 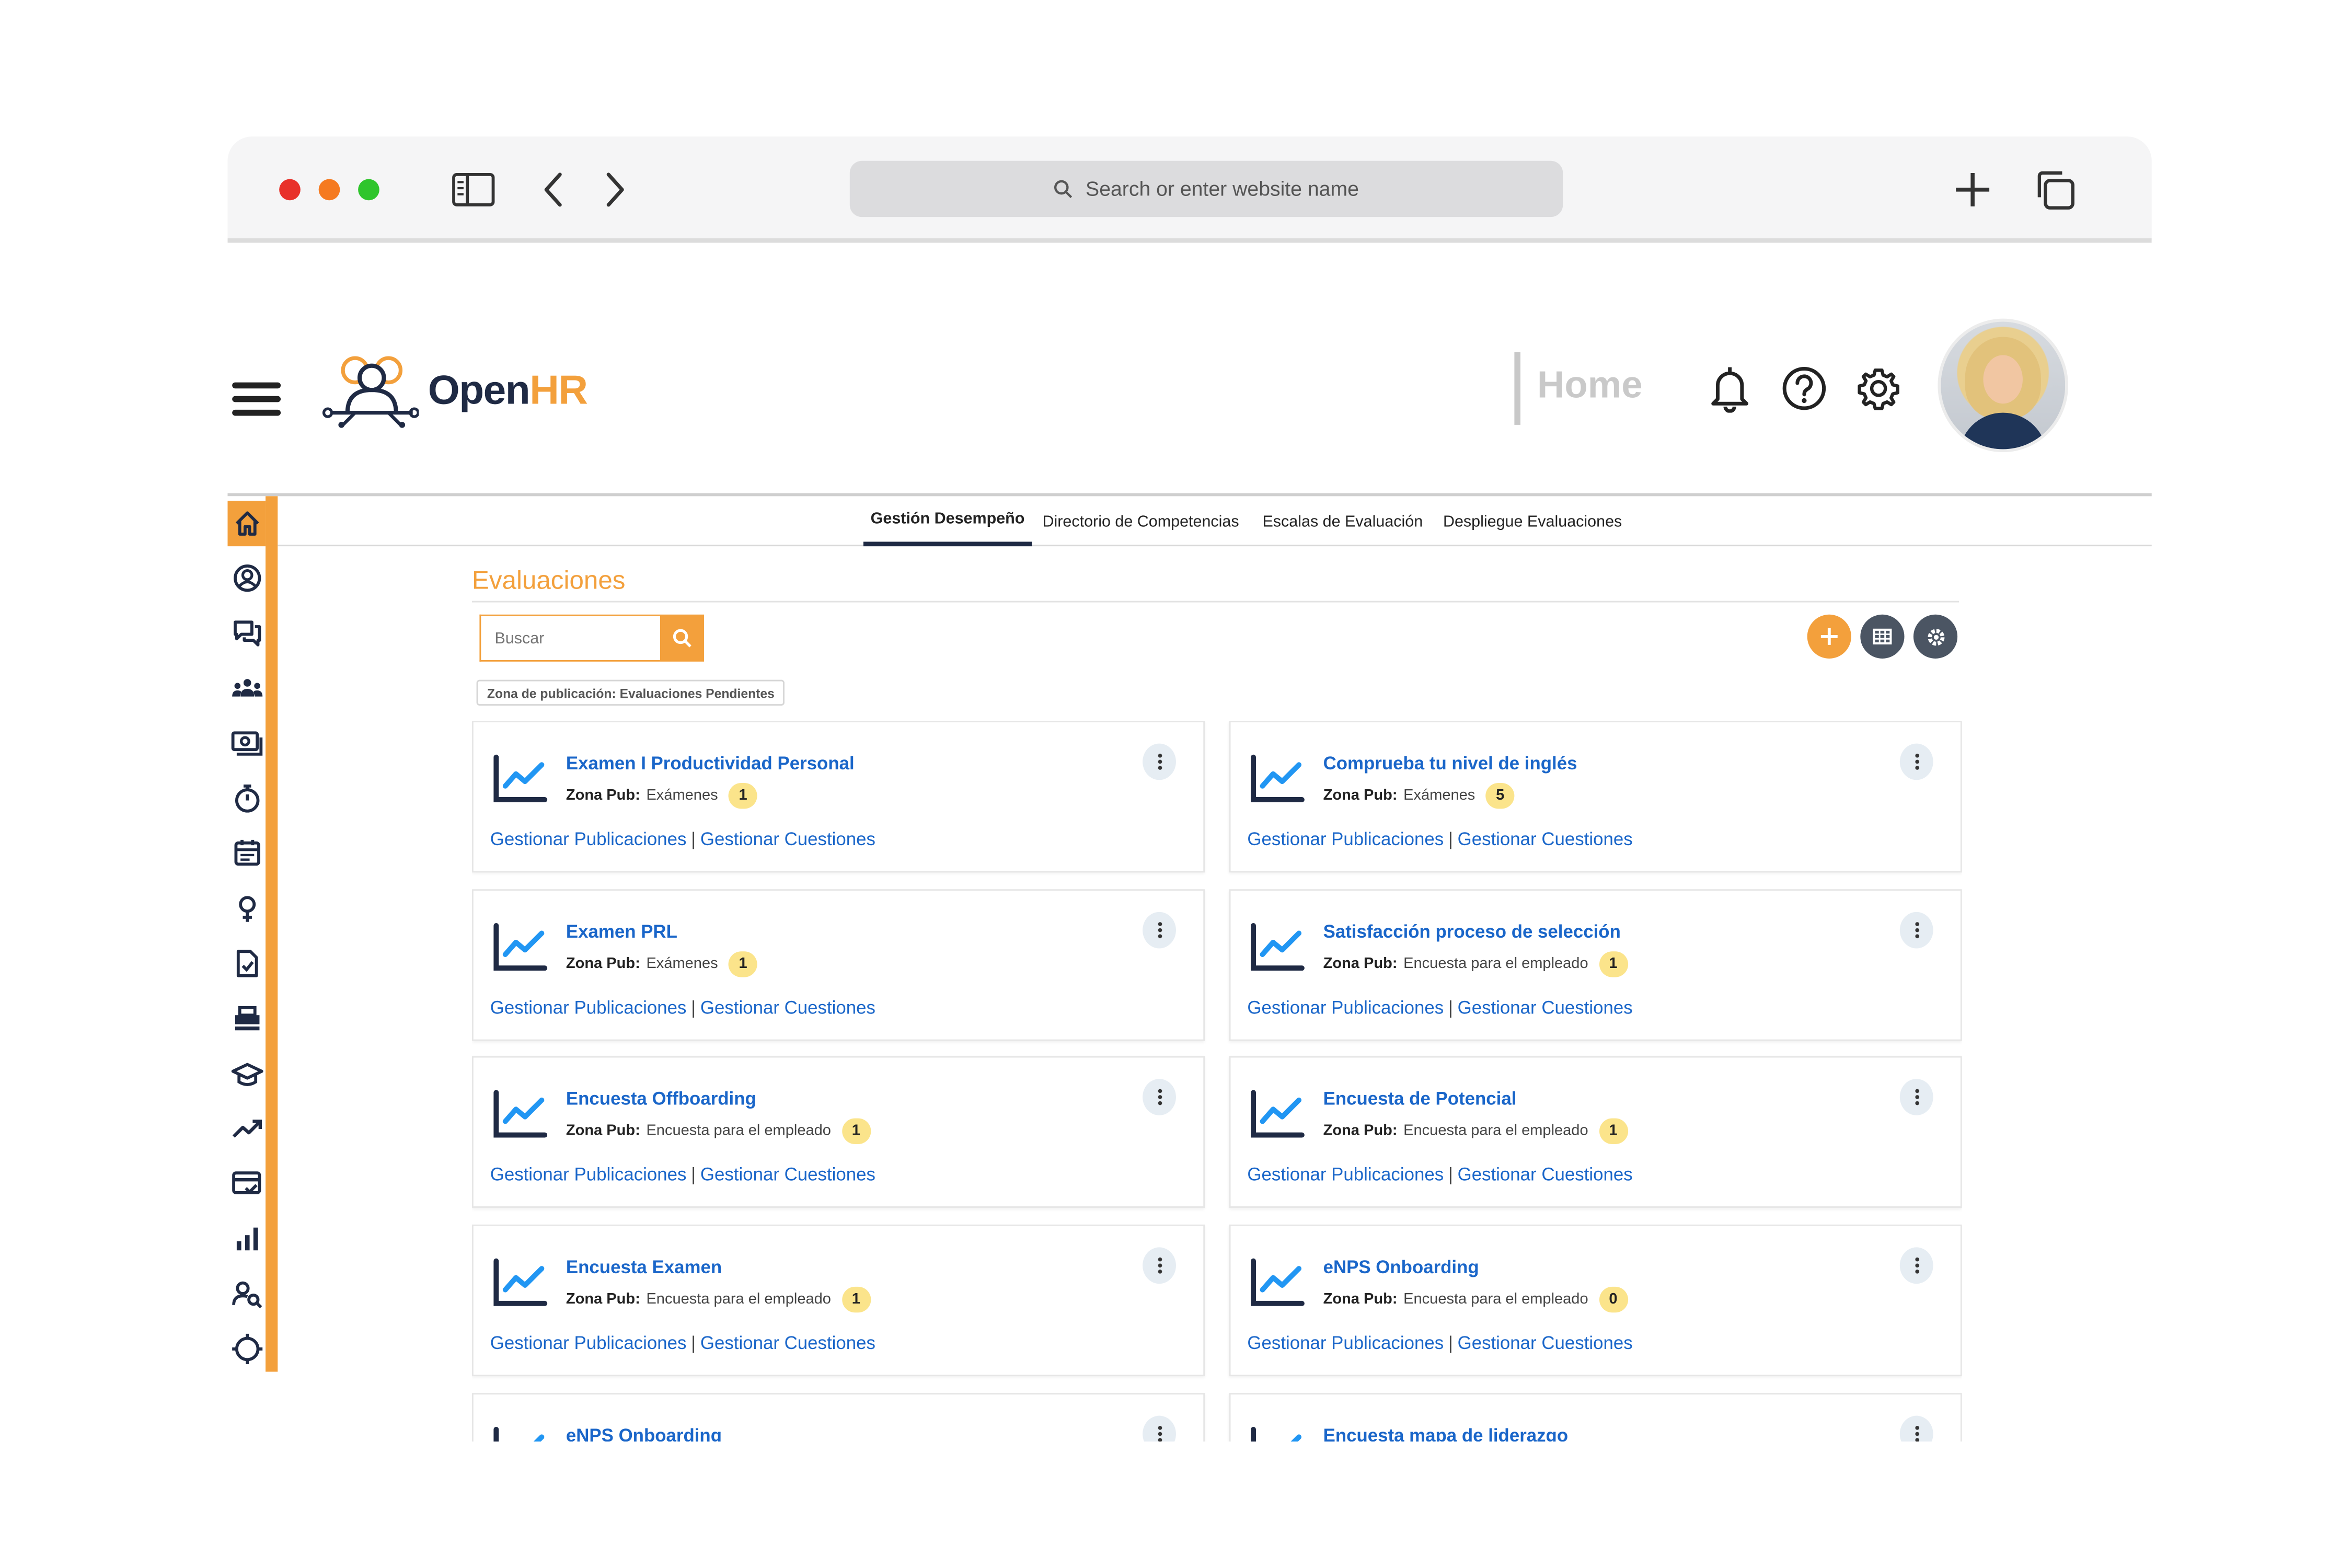 I want to click on sidebar-item-home, so click(x=246, y=524).